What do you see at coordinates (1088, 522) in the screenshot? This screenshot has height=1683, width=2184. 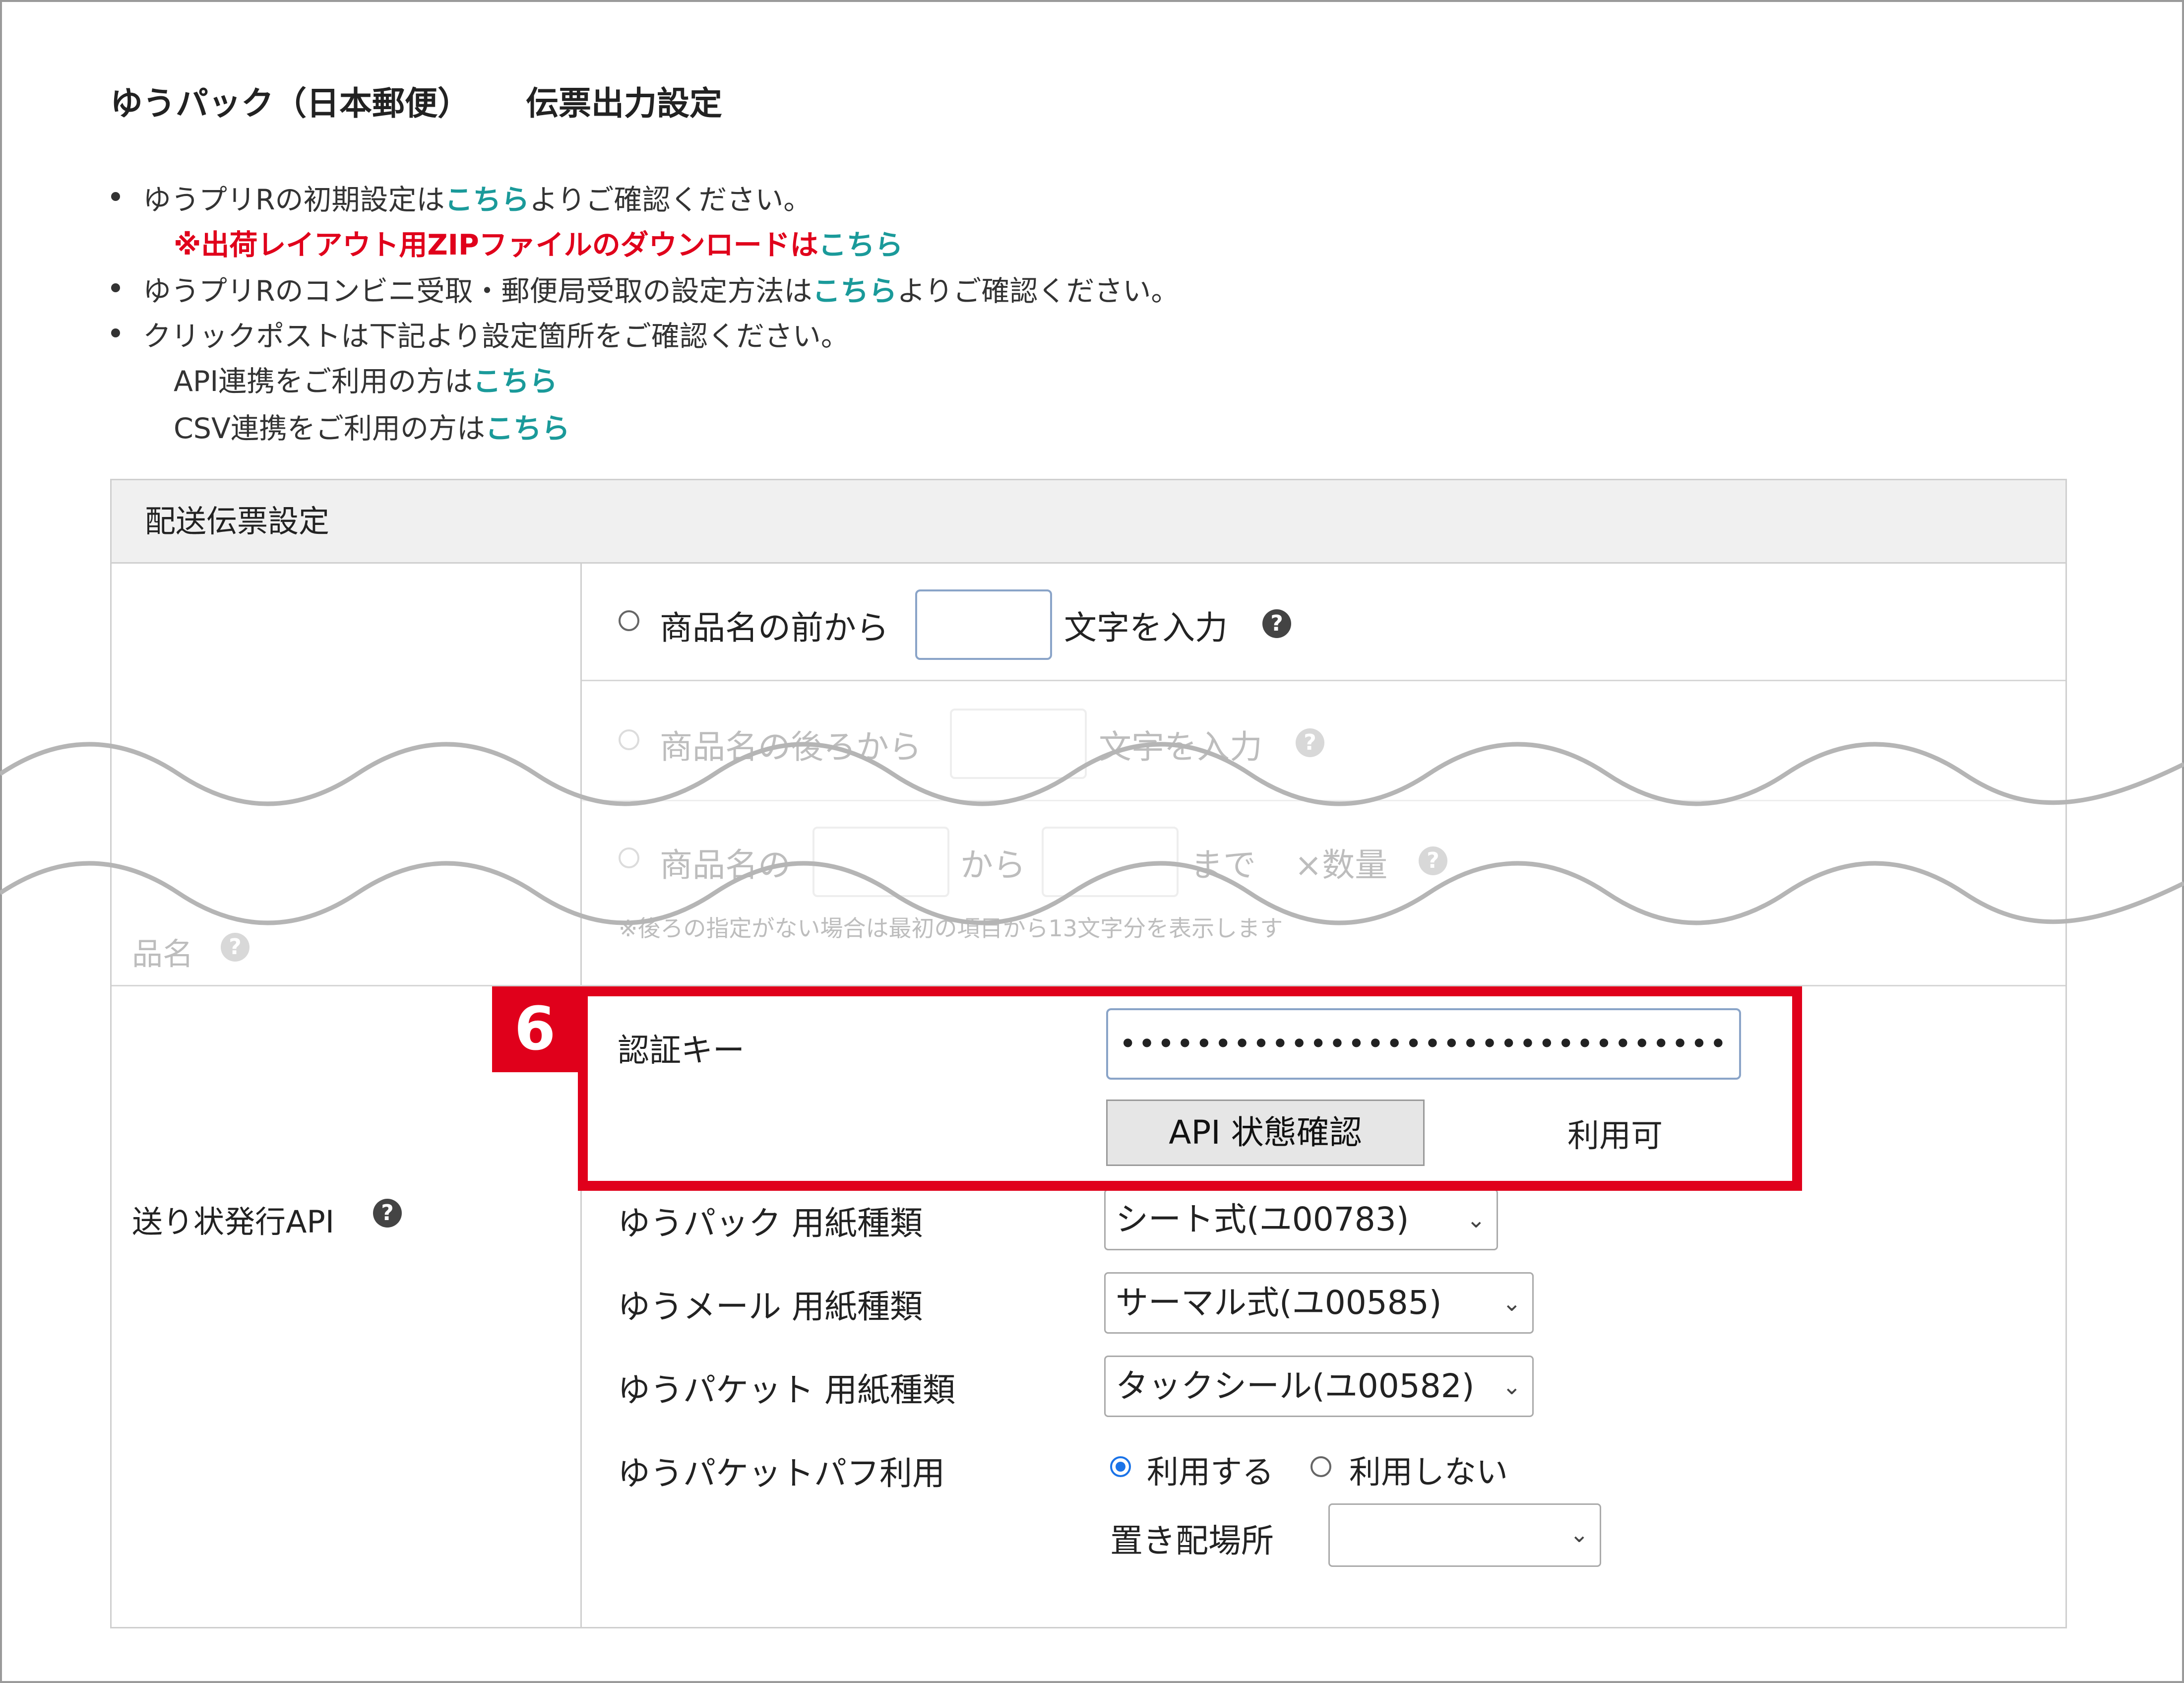 I see `panel-header` at bounding box center [1088, 522].